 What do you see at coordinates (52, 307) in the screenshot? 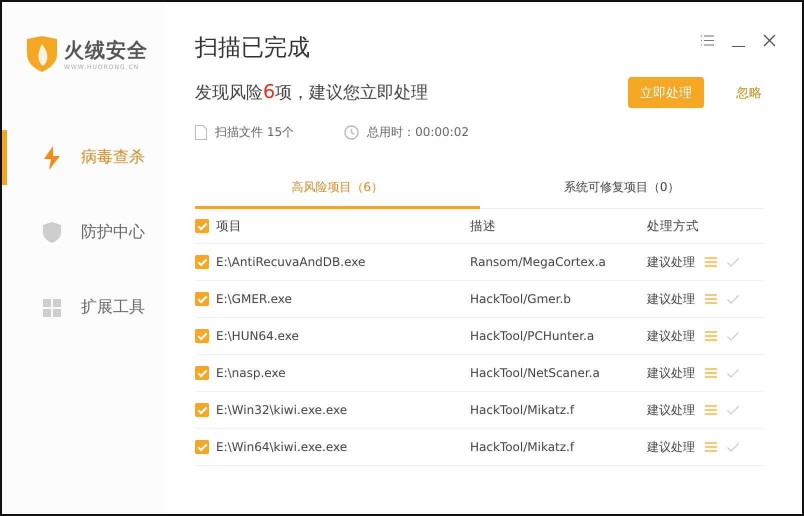
I see `grid-icon` at bounding box center [52, 307].